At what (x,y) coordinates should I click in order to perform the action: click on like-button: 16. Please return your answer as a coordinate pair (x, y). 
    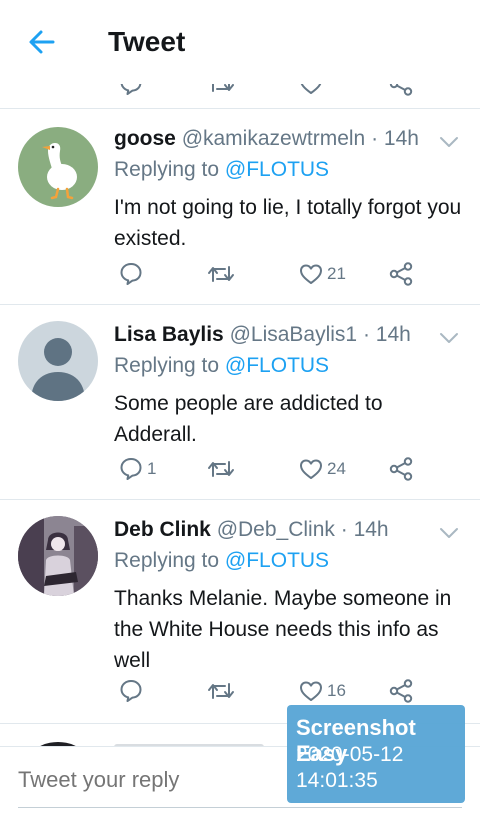
    Looking at the image, I should click on (322, 691).